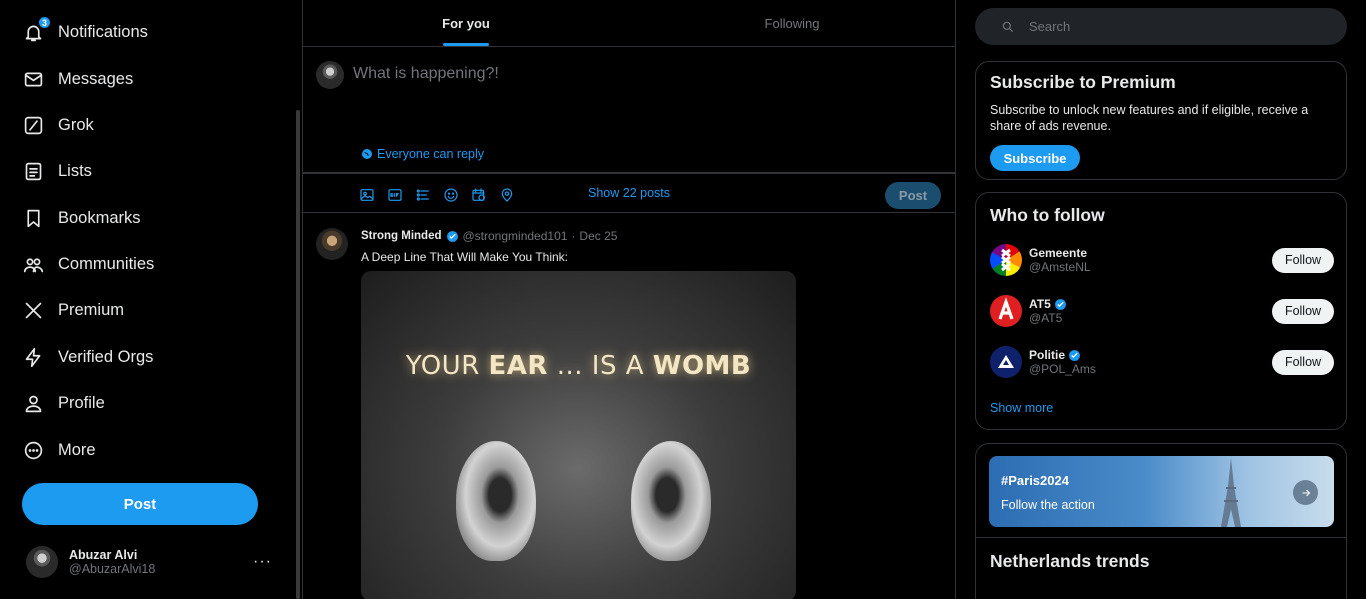  I want to click on nav-item-bookmarks: Bookmarks, so click(81, 218).